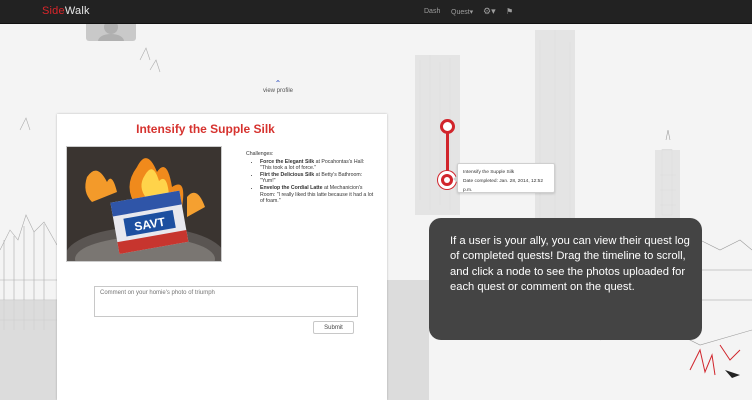 The height and width of the screenshot is (400, 752). Describe the element at coordinates (226, 301) in the screenshot. I see `comment-input` at that location.